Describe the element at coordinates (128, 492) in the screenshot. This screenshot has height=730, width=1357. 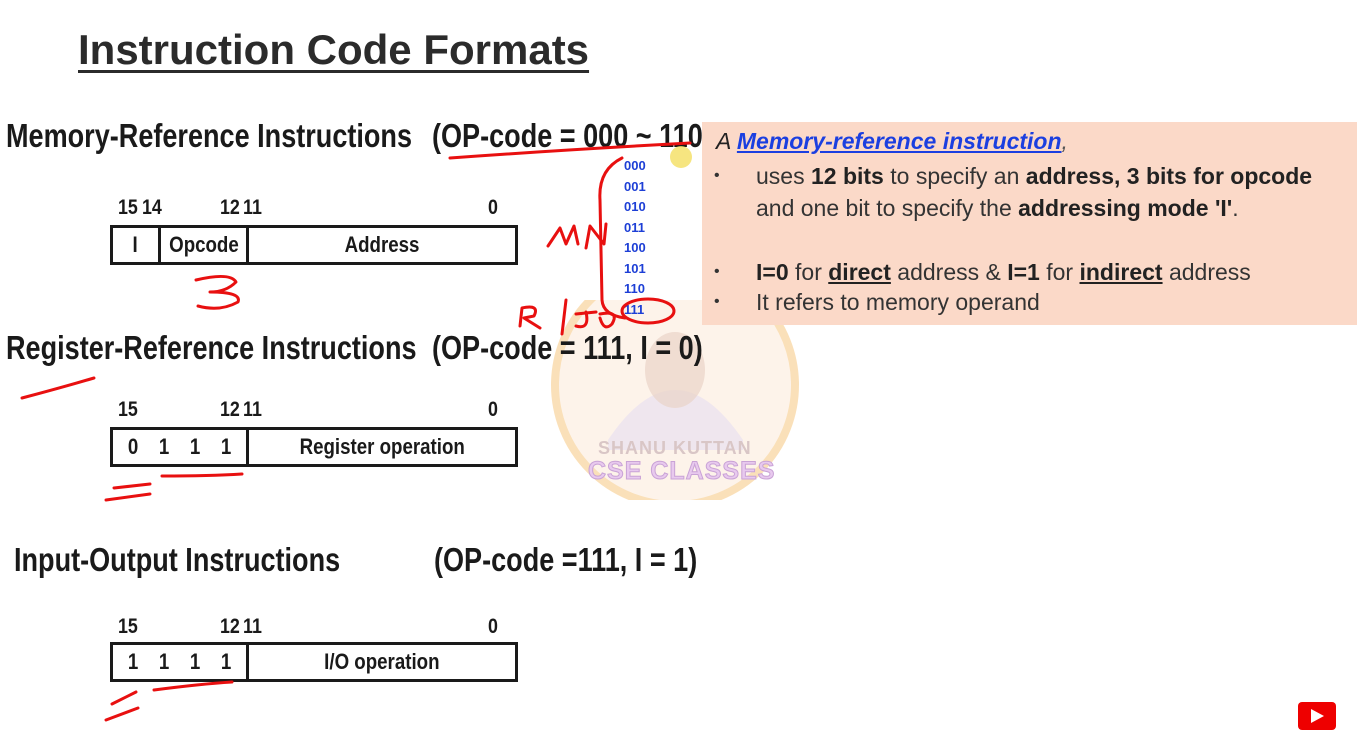
I see `register-equals` at that location.